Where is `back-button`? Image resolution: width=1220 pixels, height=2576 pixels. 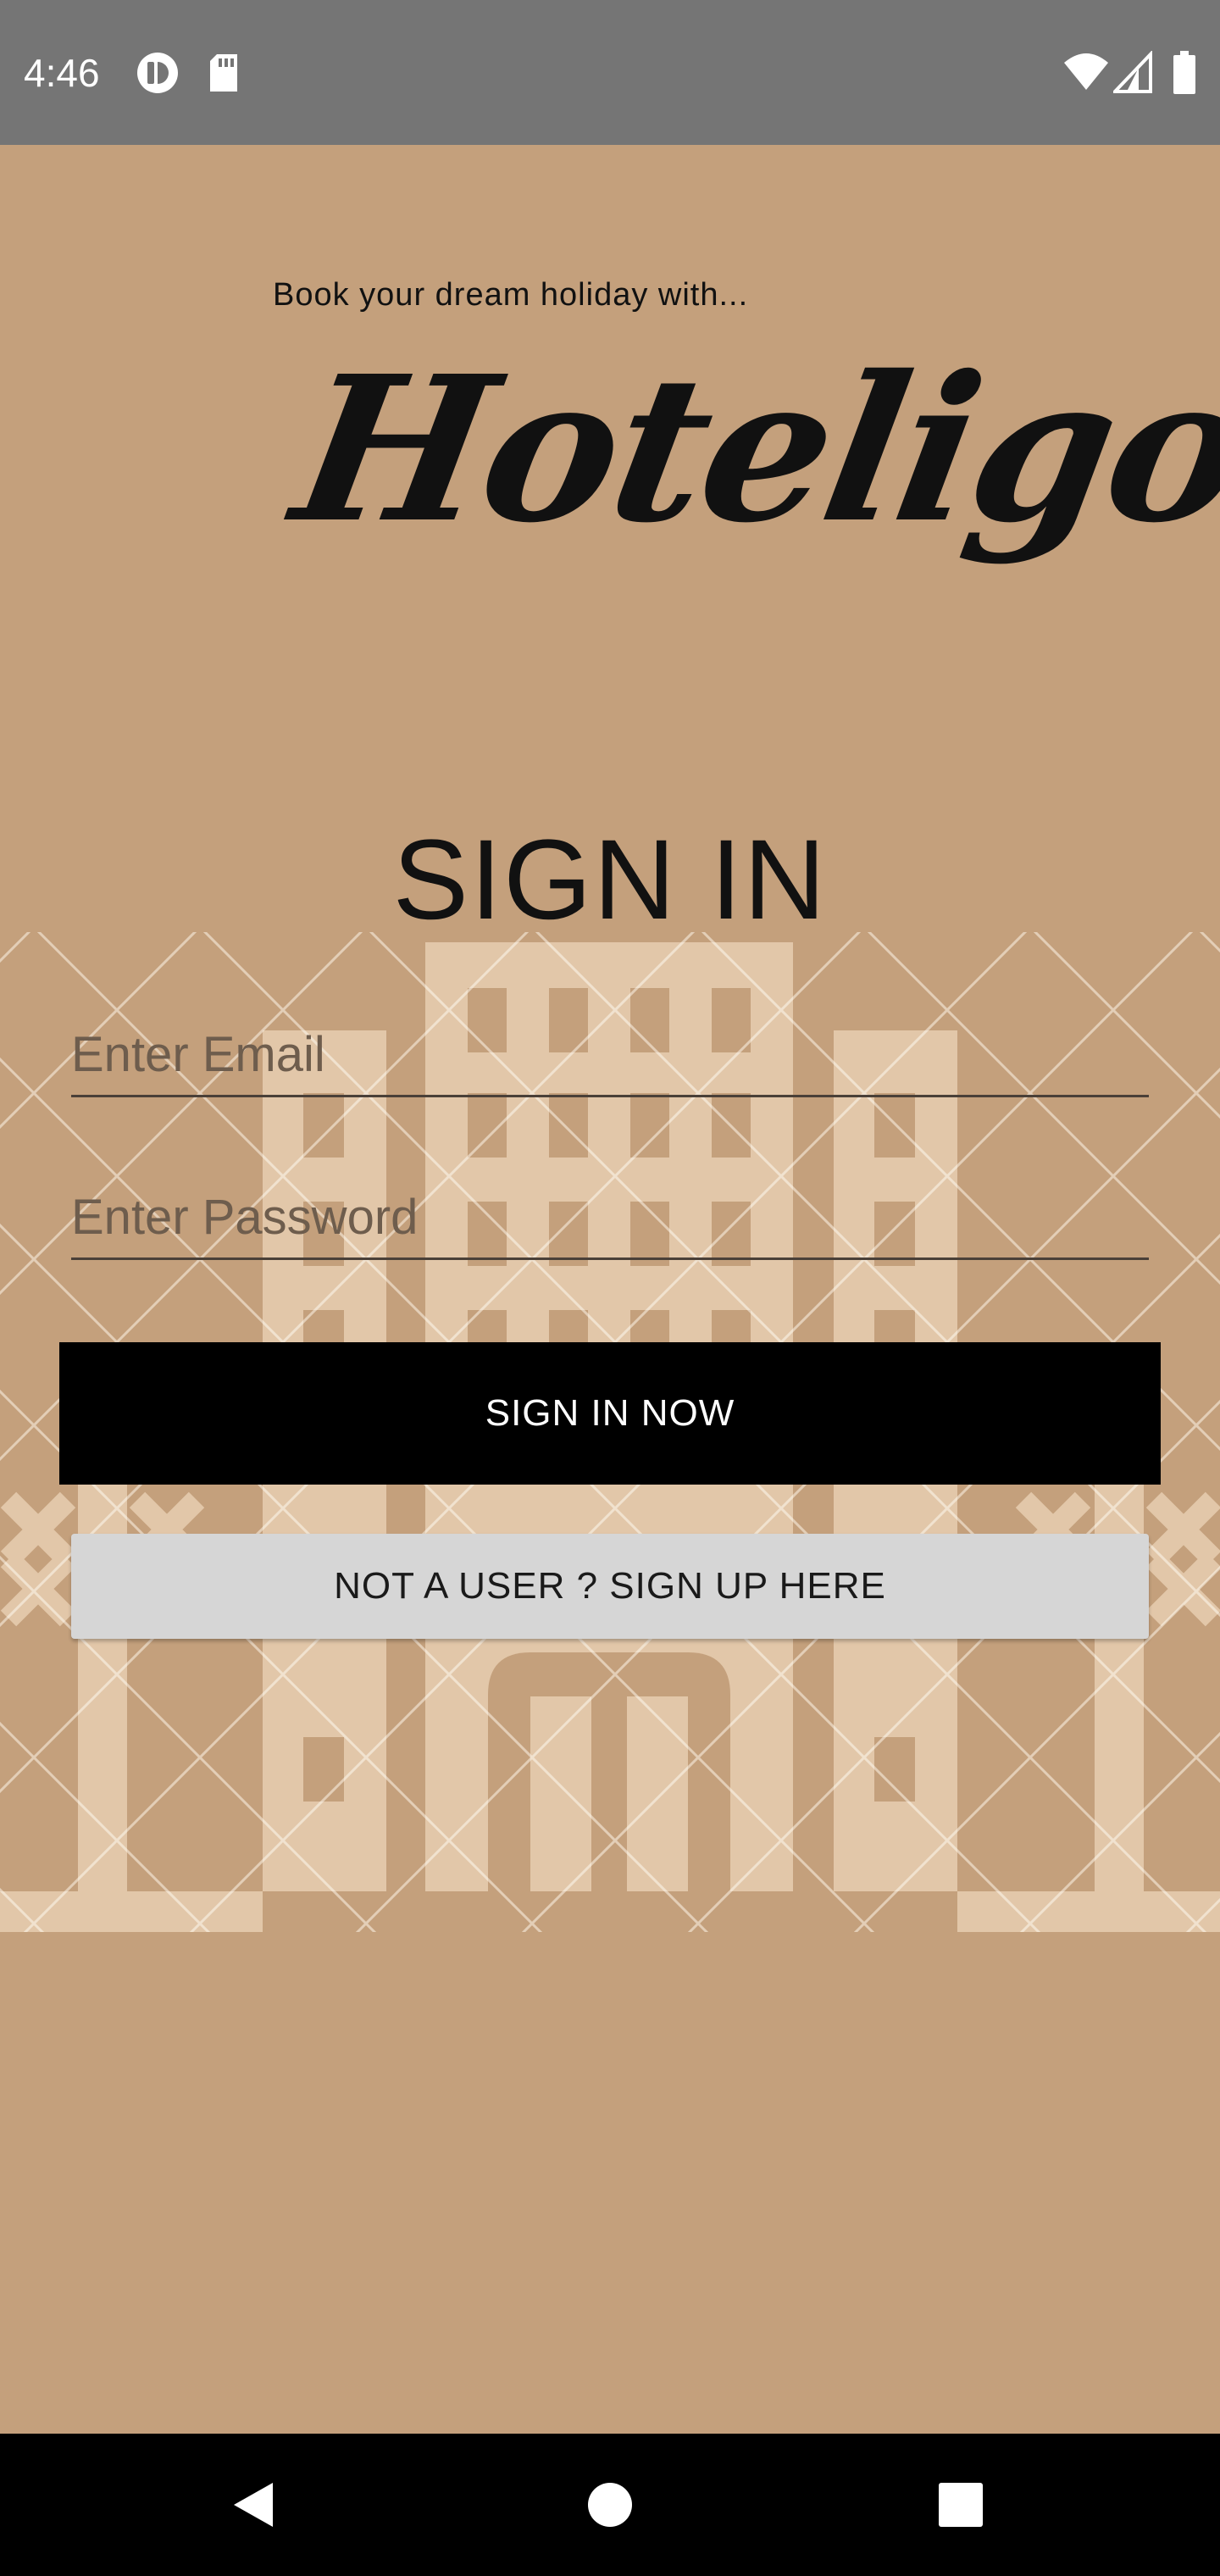 back-button is located at coordinates (254, 2505).